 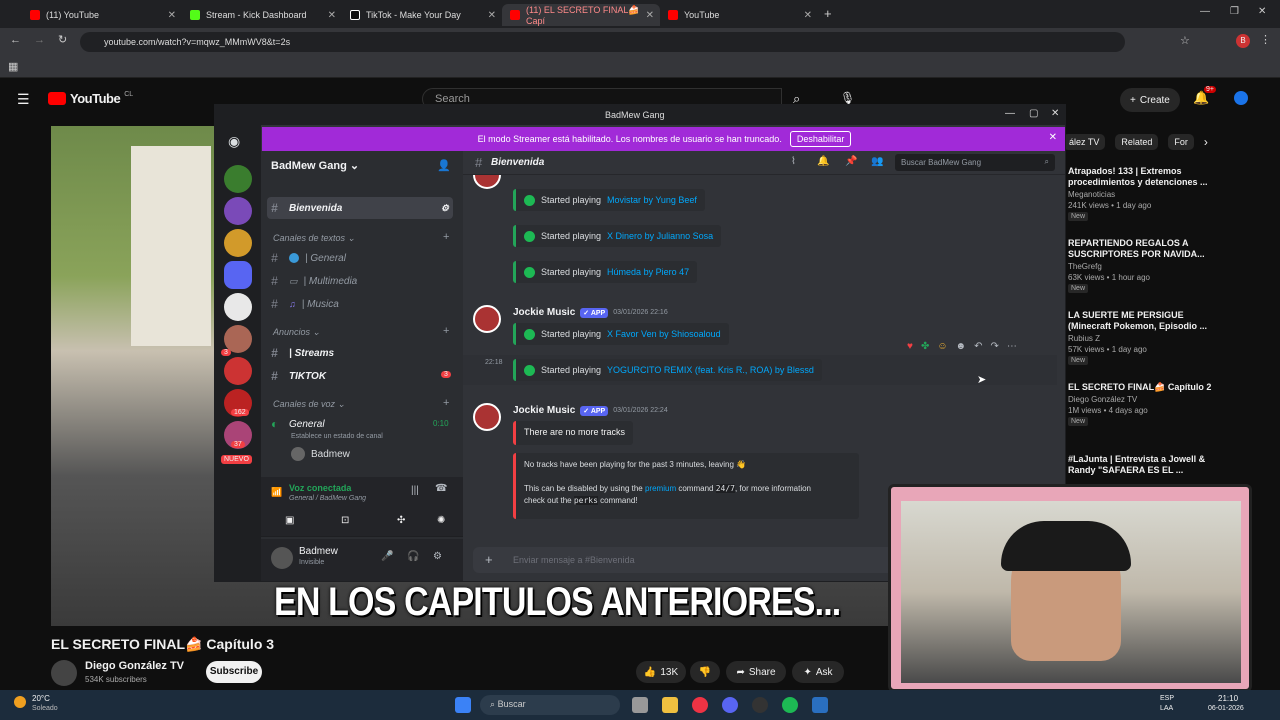 I want to click on invite-people-icon: 👤, so click(x=444, y=165).